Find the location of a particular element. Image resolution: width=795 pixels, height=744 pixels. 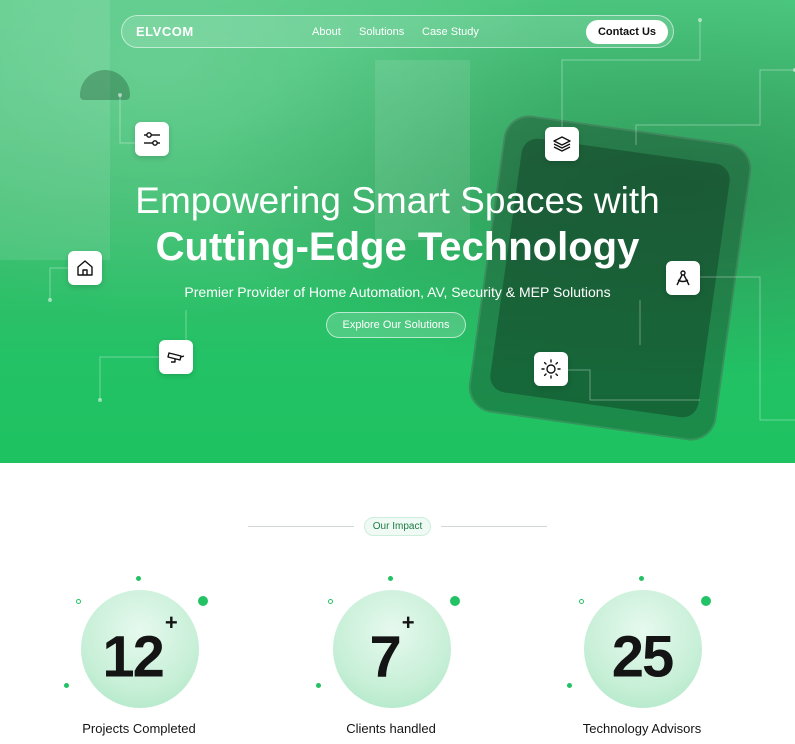

nav-link-solutions: Solutions is located at coordinates (381, 32).